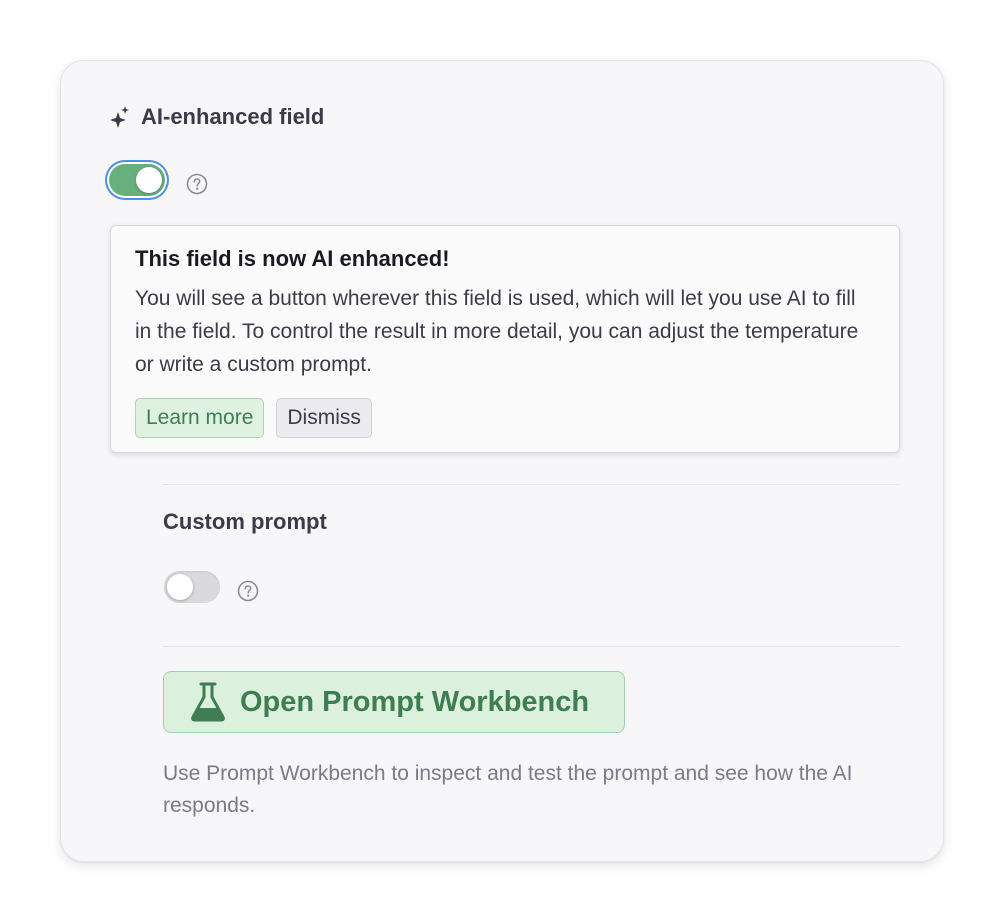 The width and height of the screenshot is (1004, 924). What do you see at coordinates (200, 418) in the screenshot?
I see `learn-more-button: Learn more` at bounding box center [200, 418].